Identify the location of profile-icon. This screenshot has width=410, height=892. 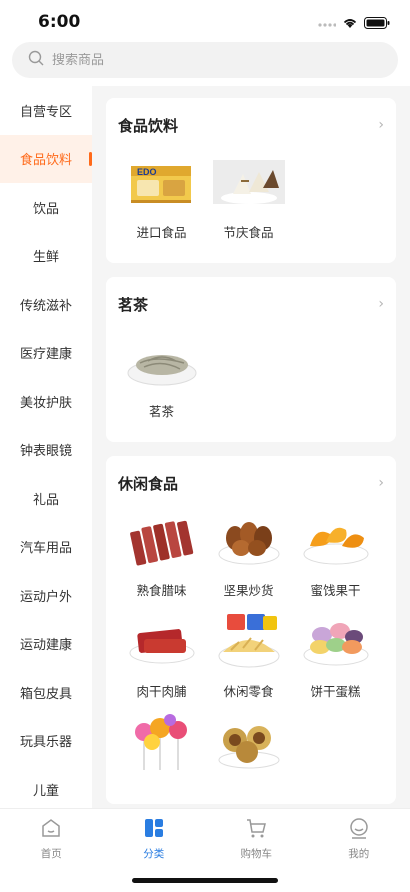
(359, 830).